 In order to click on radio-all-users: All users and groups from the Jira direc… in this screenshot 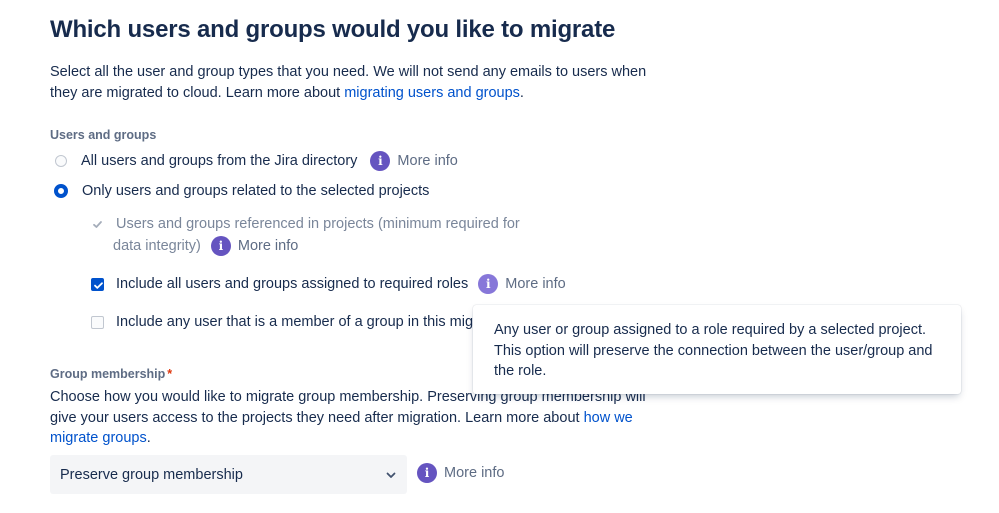, I will do `click(256, 161)`.